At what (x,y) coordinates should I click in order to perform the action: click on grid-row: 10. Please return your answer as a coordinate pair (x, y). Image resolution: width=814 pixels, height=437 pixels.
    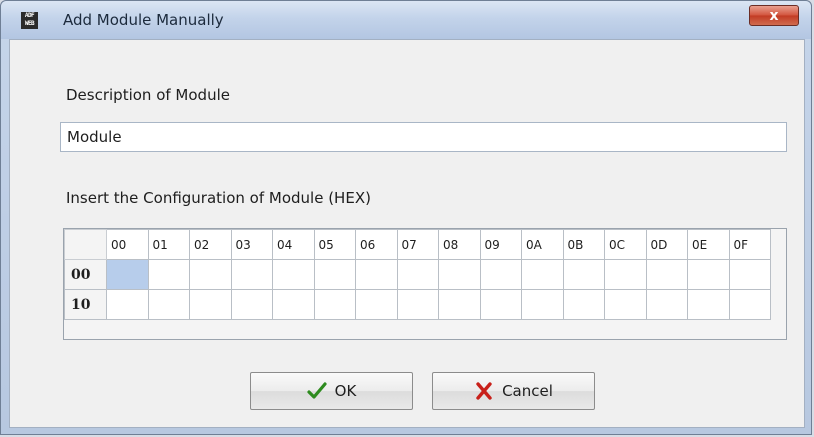
    Looking at the image, I should click on (417, 304).